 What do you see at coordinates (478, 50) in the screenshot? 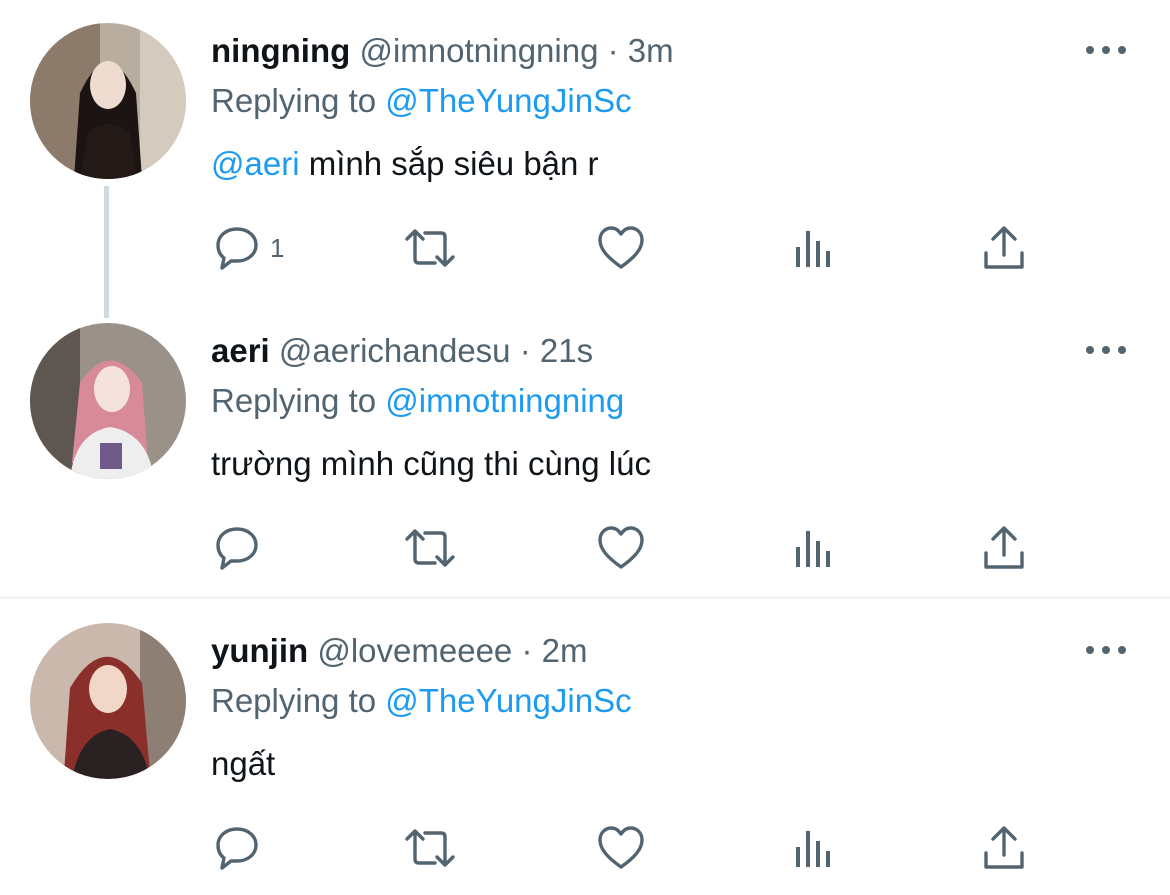
I see `user-handle: @imnotningning` at bounding box center [478, 50].